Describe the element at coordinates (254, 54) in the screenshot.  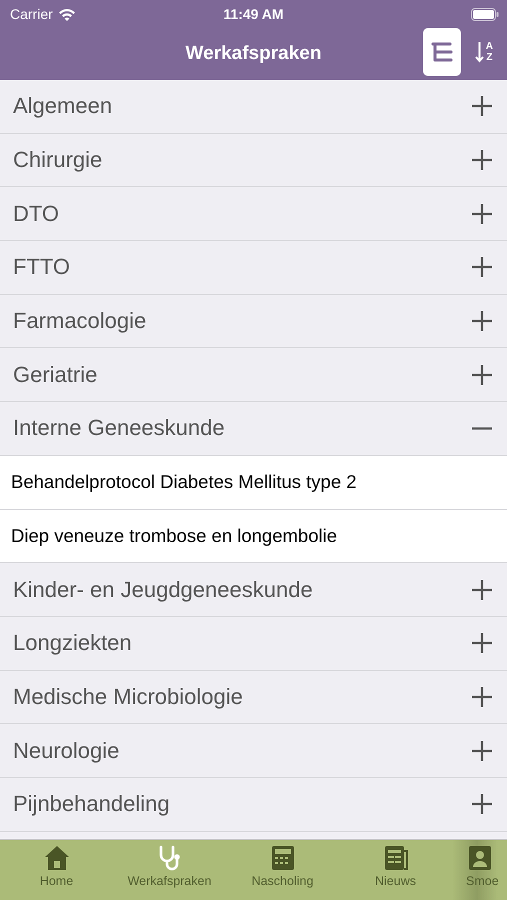
I see `screen-title: Werkafspraken` at that location.